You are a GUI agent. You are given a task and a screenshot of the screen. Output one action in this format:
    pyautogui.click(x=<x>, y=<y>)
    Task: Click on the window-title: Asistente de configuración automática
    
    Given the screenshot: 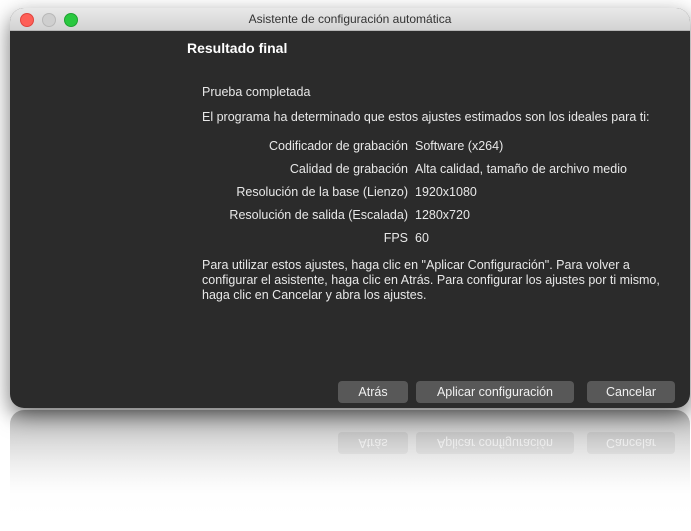 What is the action you would take?
    pyautogui.click(x=350, y=19)
    